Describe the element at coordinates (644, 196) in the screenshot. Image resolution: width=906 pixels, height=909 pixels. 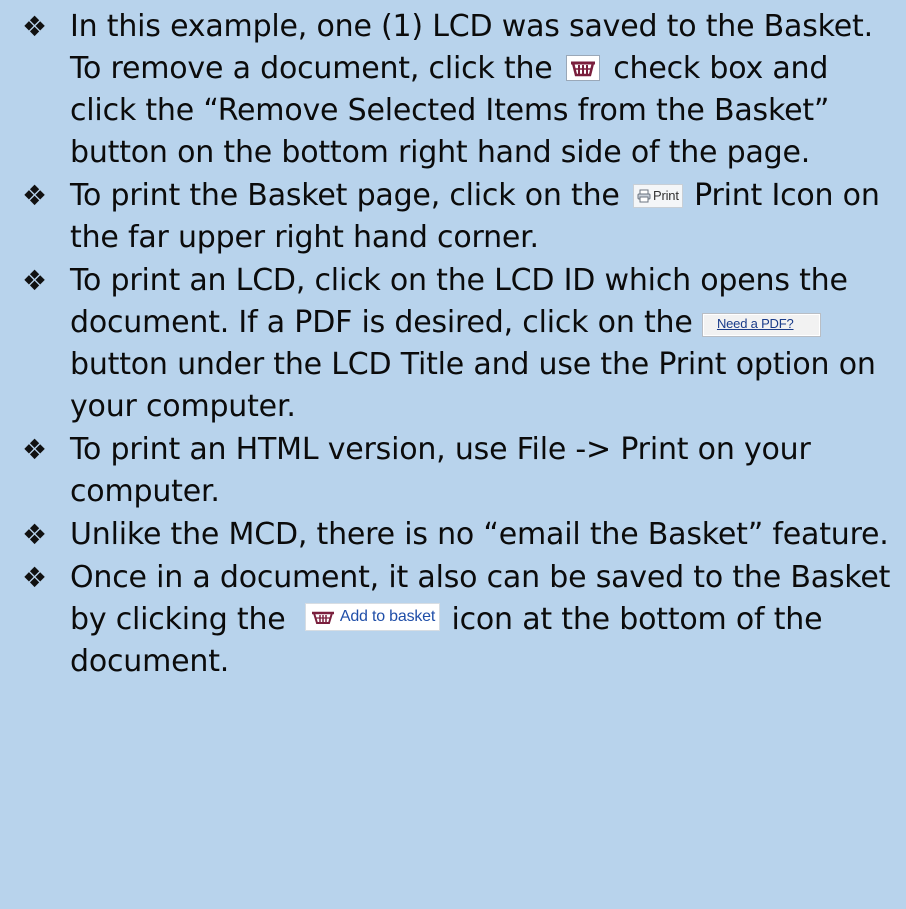
I see `printer-icon` at that location.